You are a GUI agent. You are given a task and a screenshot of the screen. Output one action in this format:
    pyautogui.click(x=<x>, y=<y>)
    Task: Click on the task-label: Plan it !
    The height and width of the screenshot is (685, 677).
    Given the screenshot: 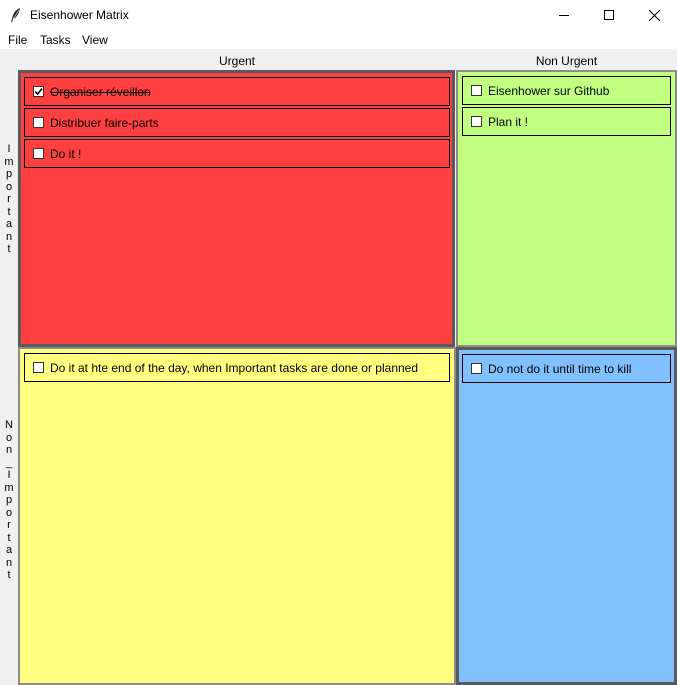 What is the action you would take?
    pyautogui.click(x=508, y=122)
    